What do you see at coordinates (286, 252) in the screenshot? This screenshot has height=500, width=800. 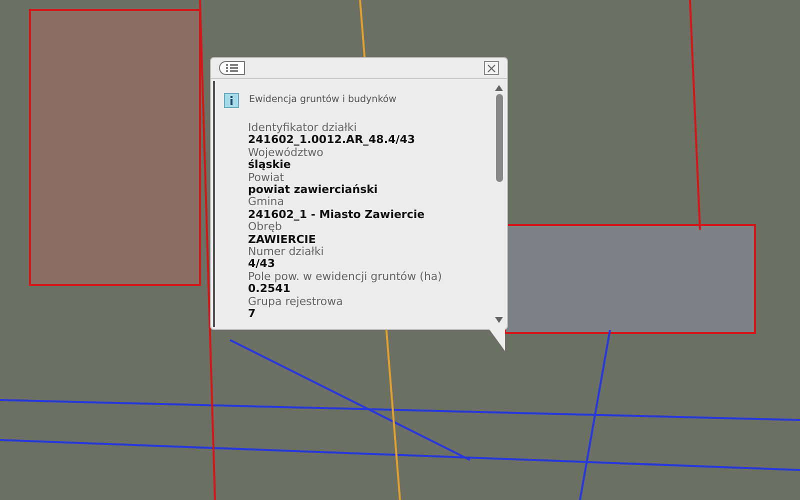 I see `field-label: Numer działki` at bounding box center [286, 252].